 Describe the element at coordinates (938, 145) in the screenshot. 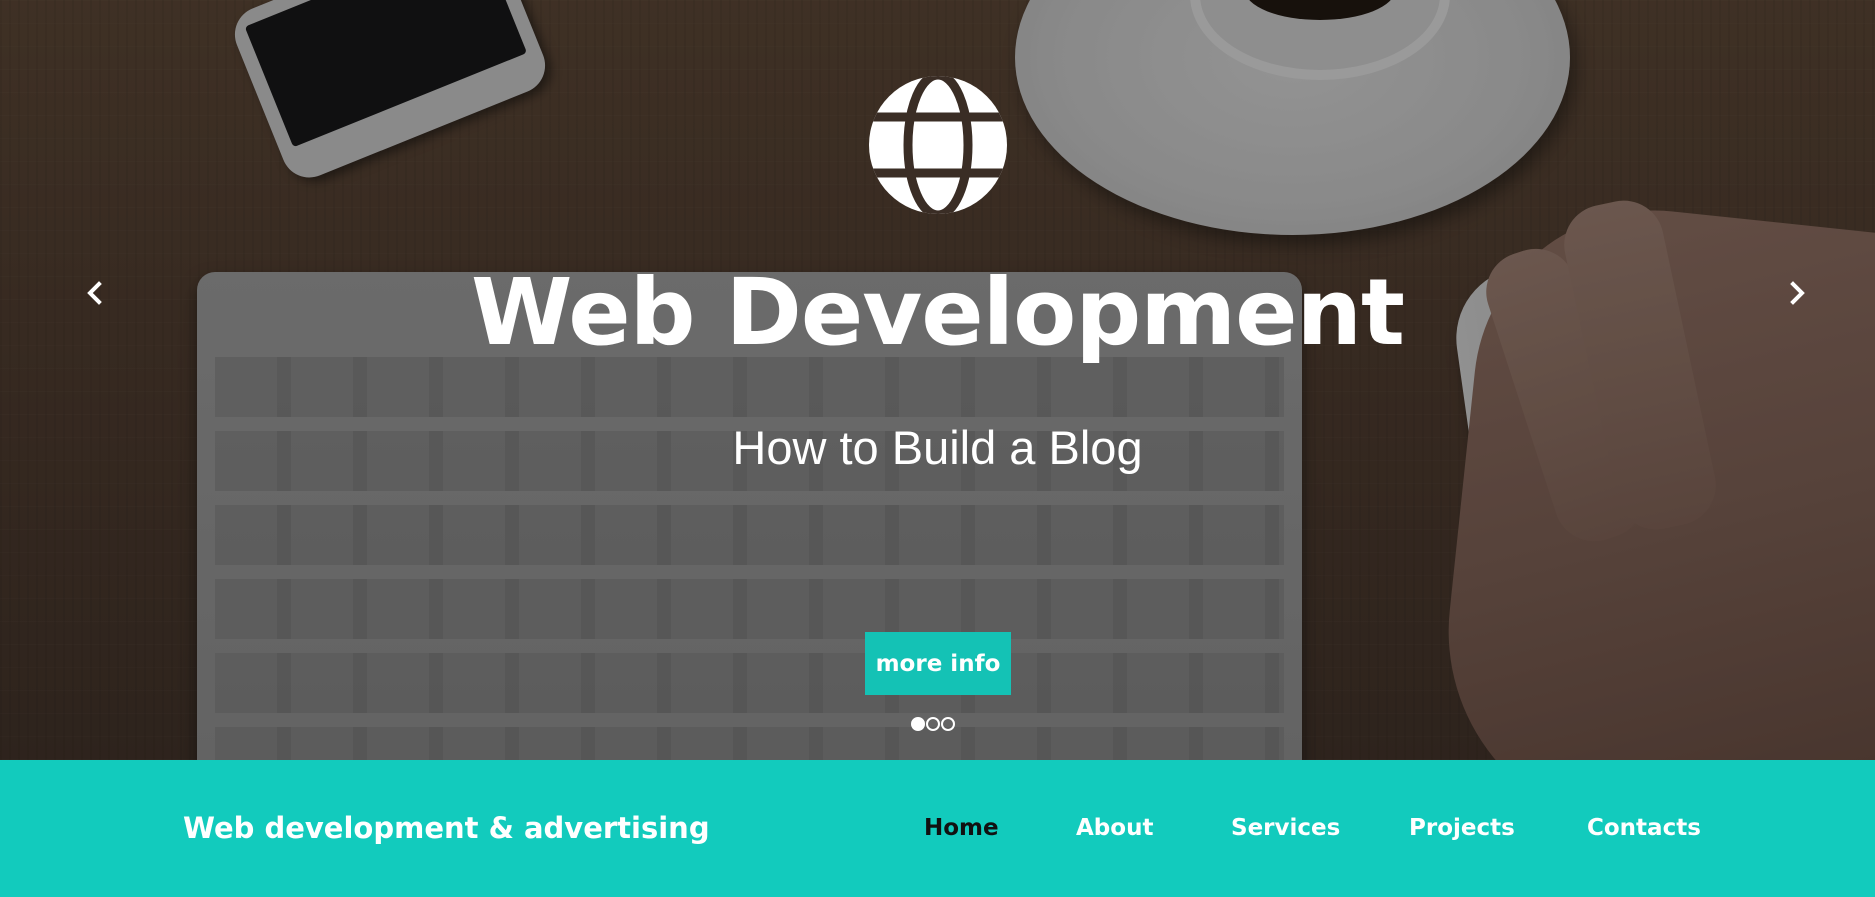

I see `globe-icon` at that location.